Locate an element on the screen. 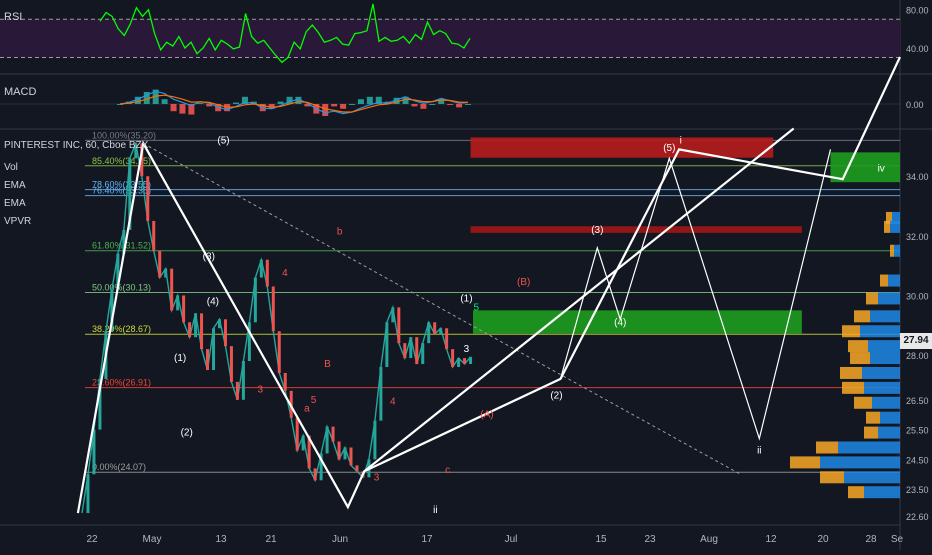 The width and height of the screenshot is (932, 555). time-tick-label: 13 is located at coordinates (221, 539).